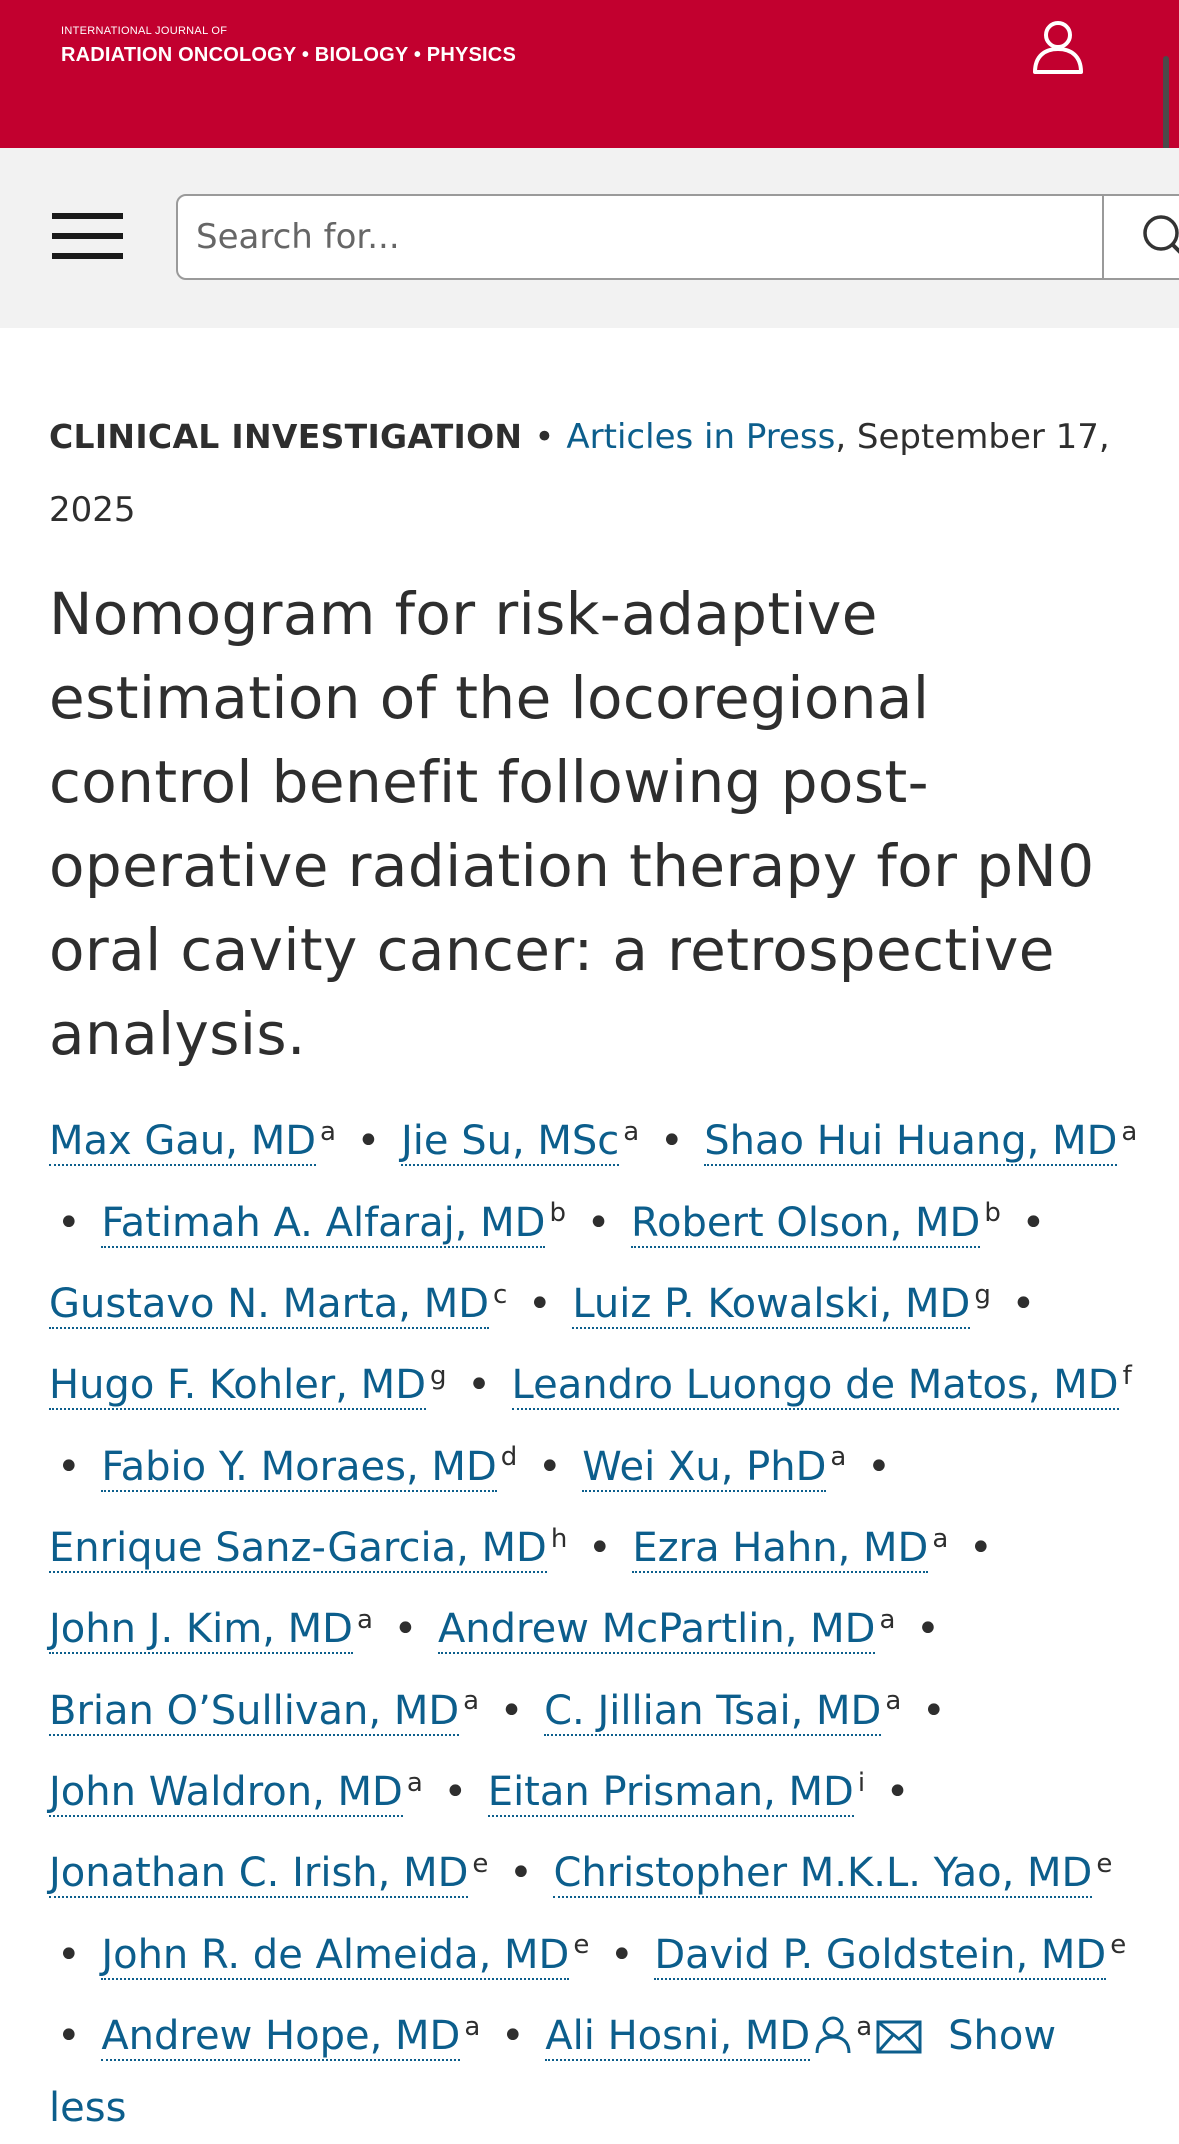  I want to click on author-item: Andrew McPartlin, MD a, so click(666, 1630).